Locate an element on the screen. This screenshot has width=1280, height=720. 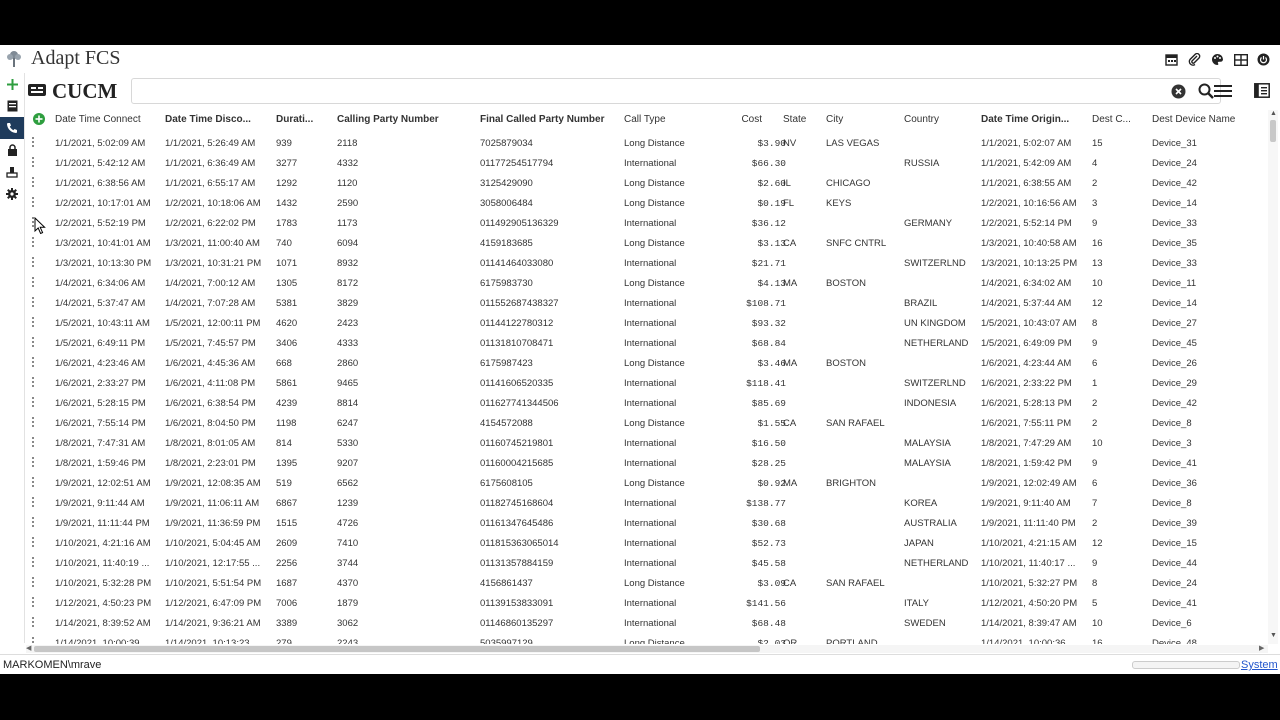
cell-call-type: Long Distance is located at coordinates (654, 363).